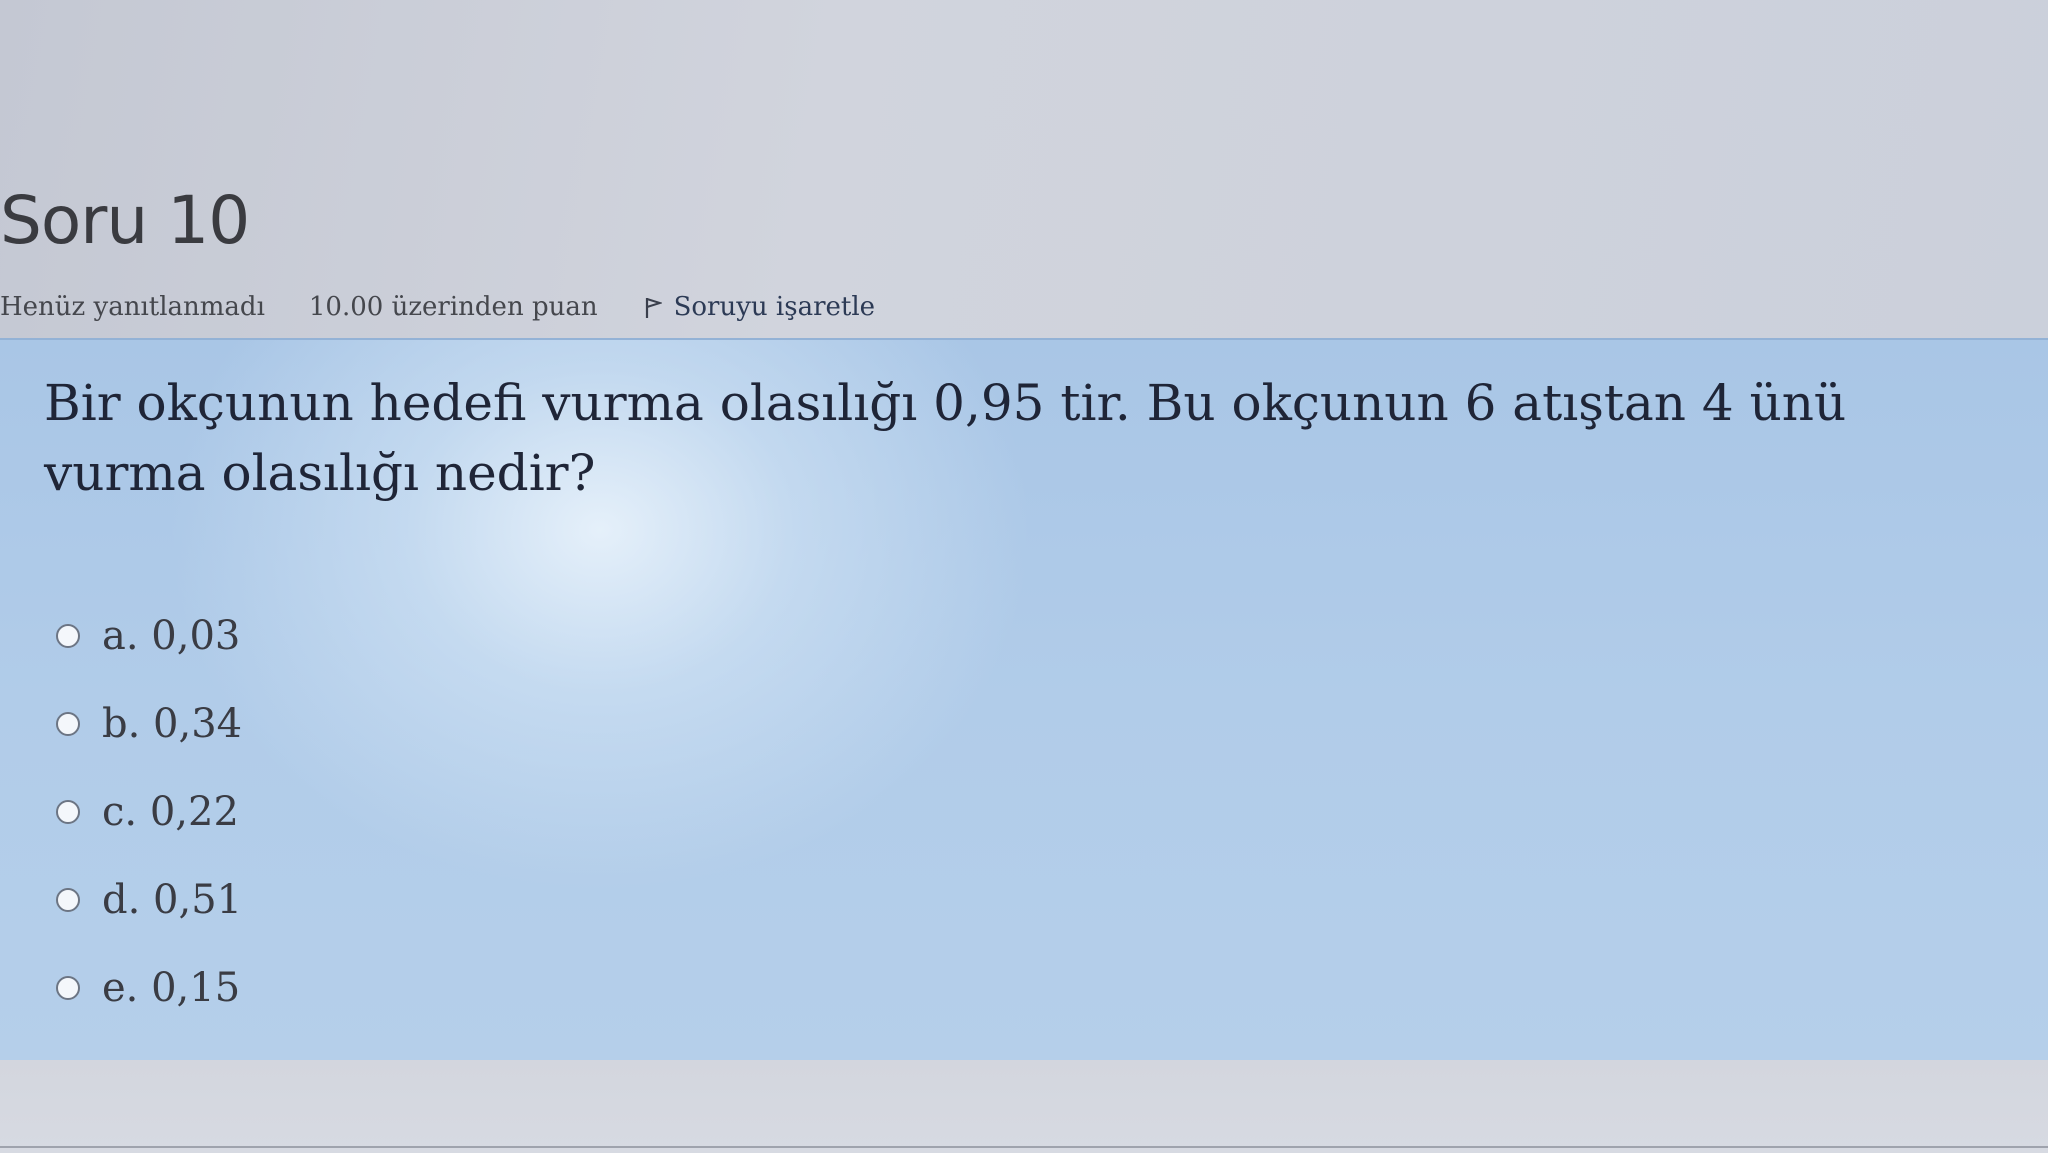 This screenshot has height=1153, width=2048. I want to click on answer-option-b: b. 0,34, so click(149, 724).